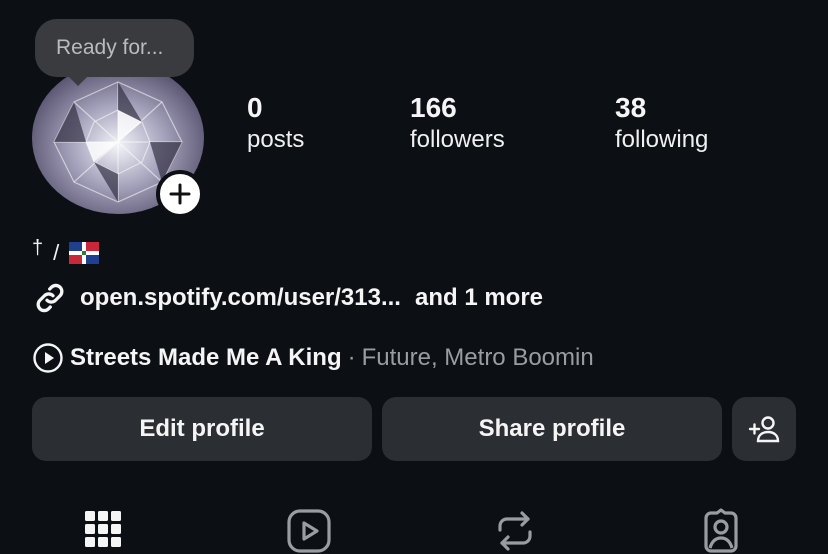 Image resolution: width=828 pixels, height=554 pixels. I want to click on stat-posts: 0 posts, so click(275, 125).